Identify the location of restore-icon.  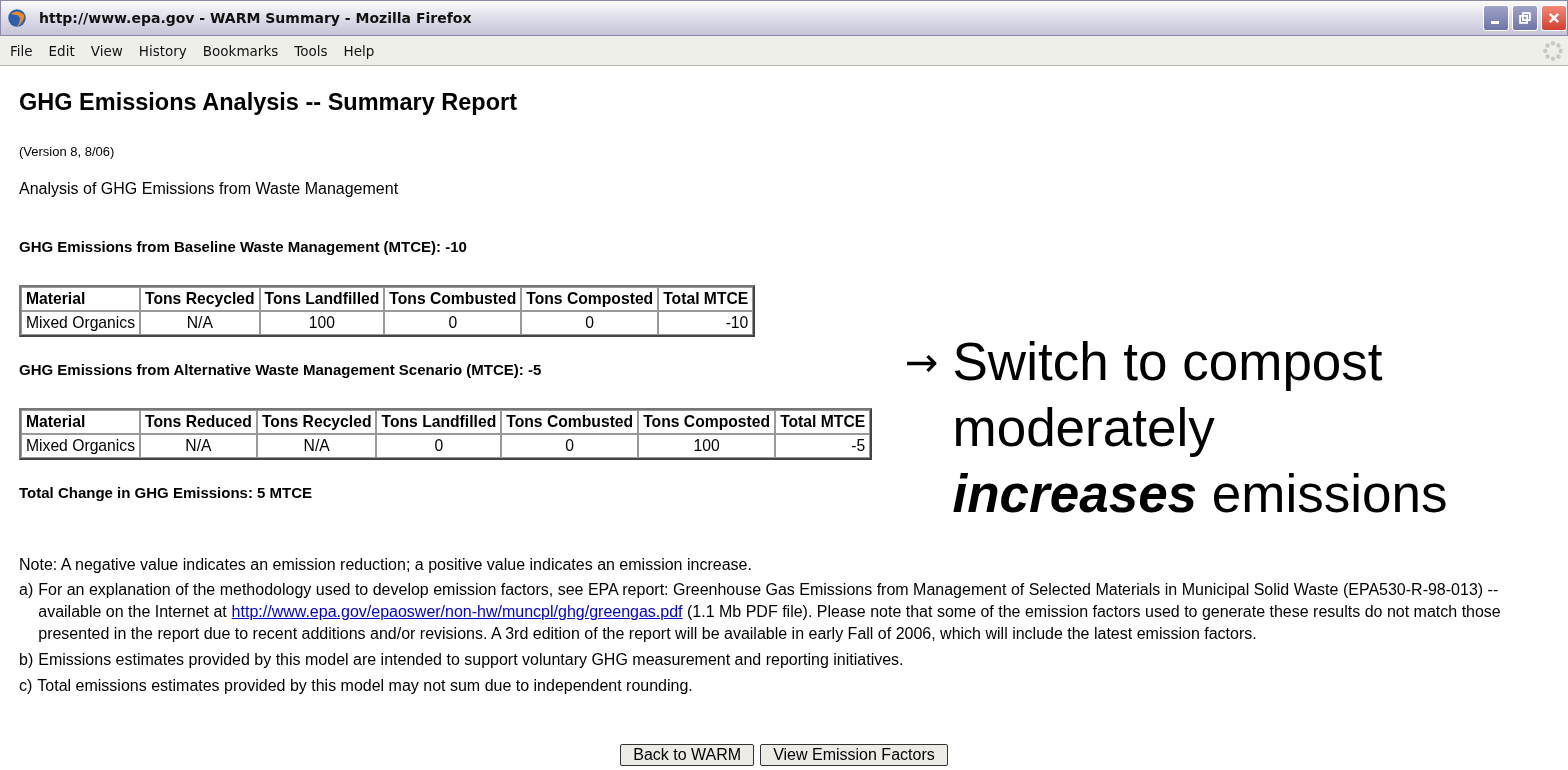
(1525, 18).